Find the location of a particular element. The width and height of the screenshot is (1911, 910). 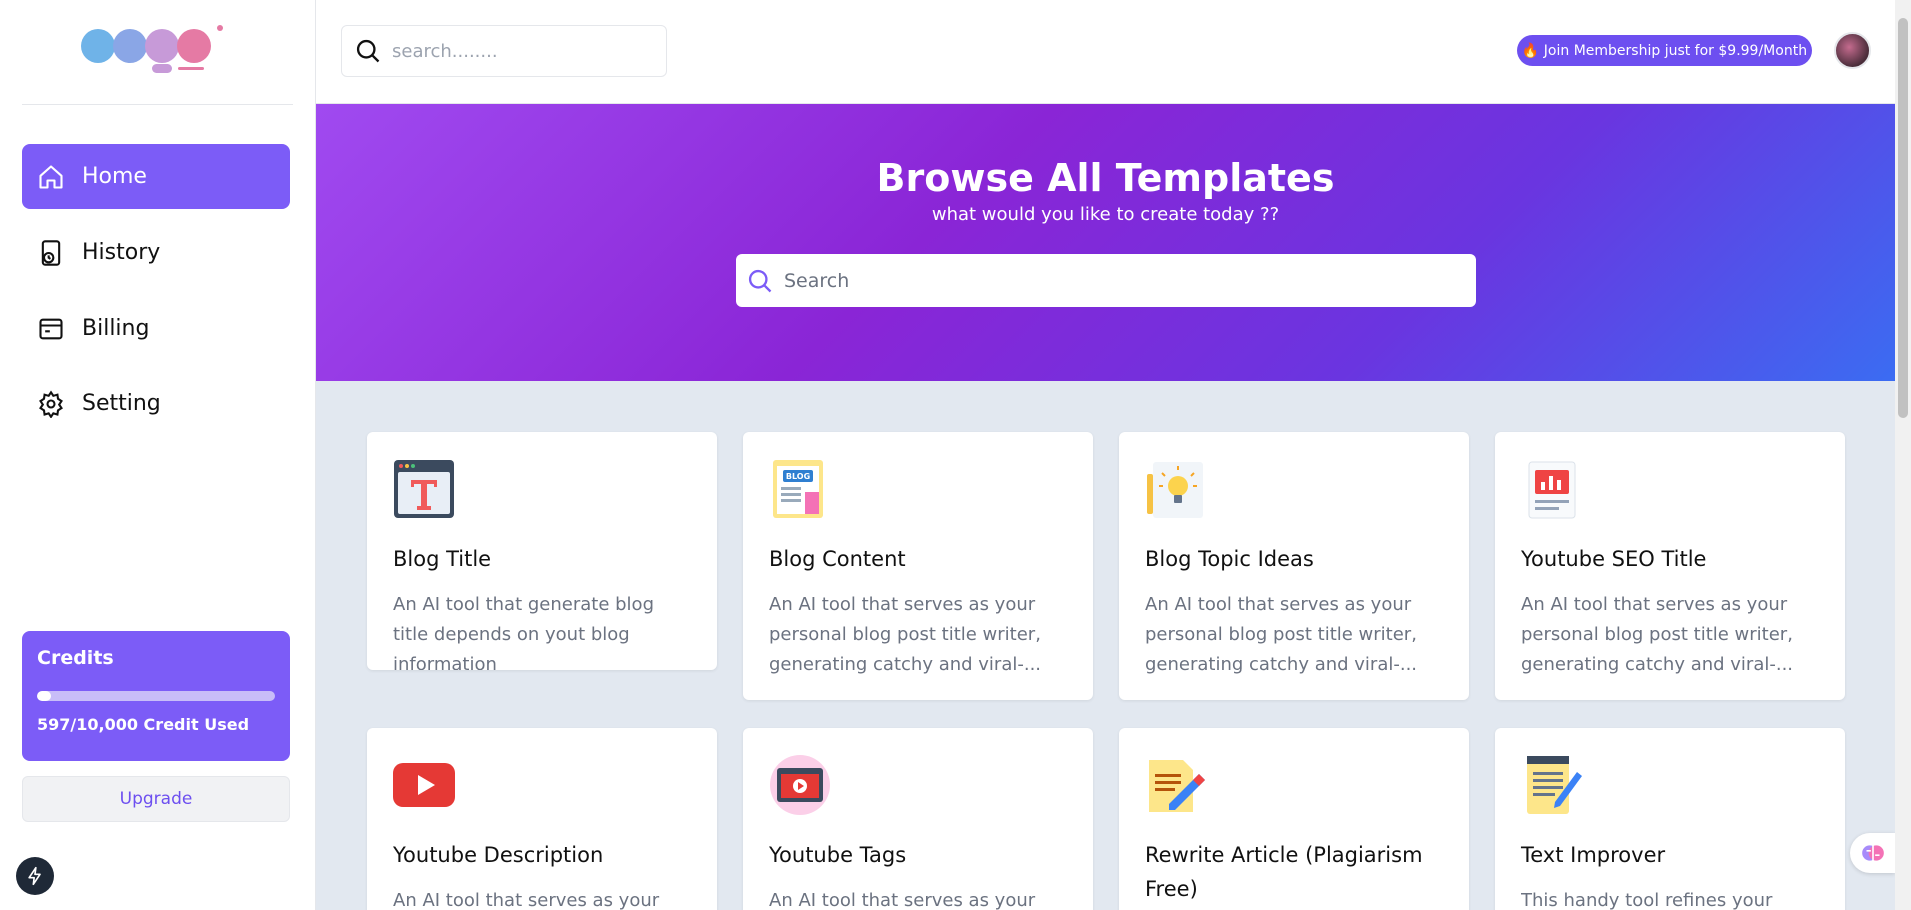

card-title: Text Improver is located at coordinates (1593, 855).